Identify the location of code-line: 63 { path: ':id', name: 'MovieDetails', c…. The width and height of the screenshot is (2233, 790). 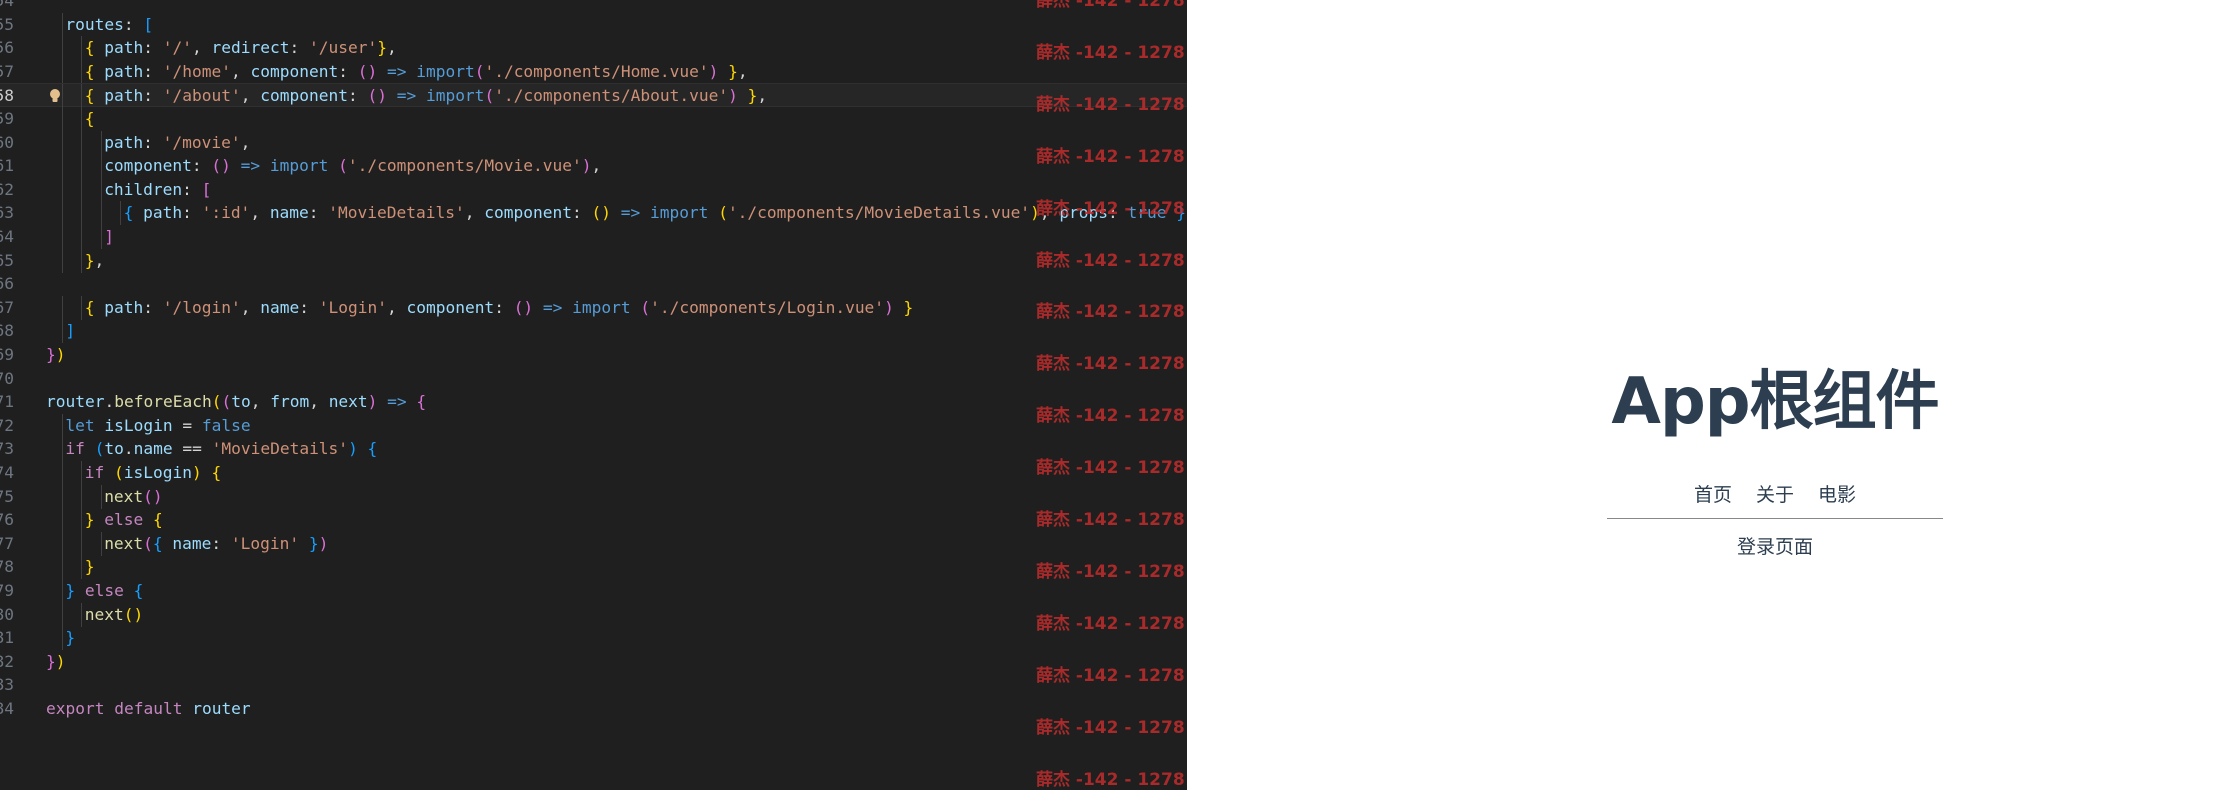
(593, 213).